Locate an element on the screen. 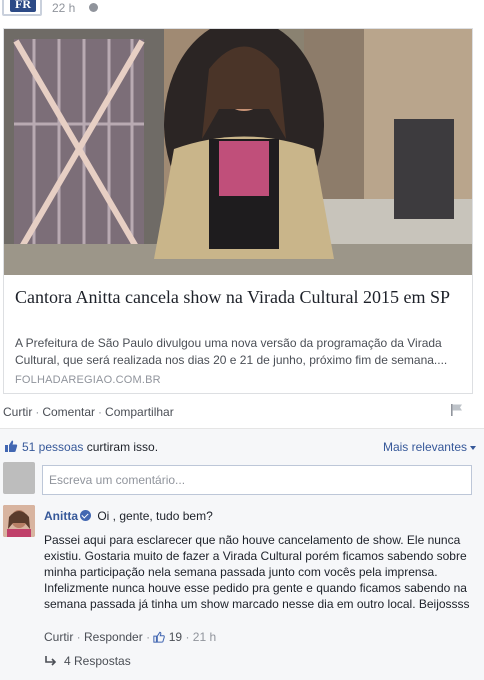 This screenshot has width=484, height=680. page-logo-text: FR is located at coordinates (23, 6).